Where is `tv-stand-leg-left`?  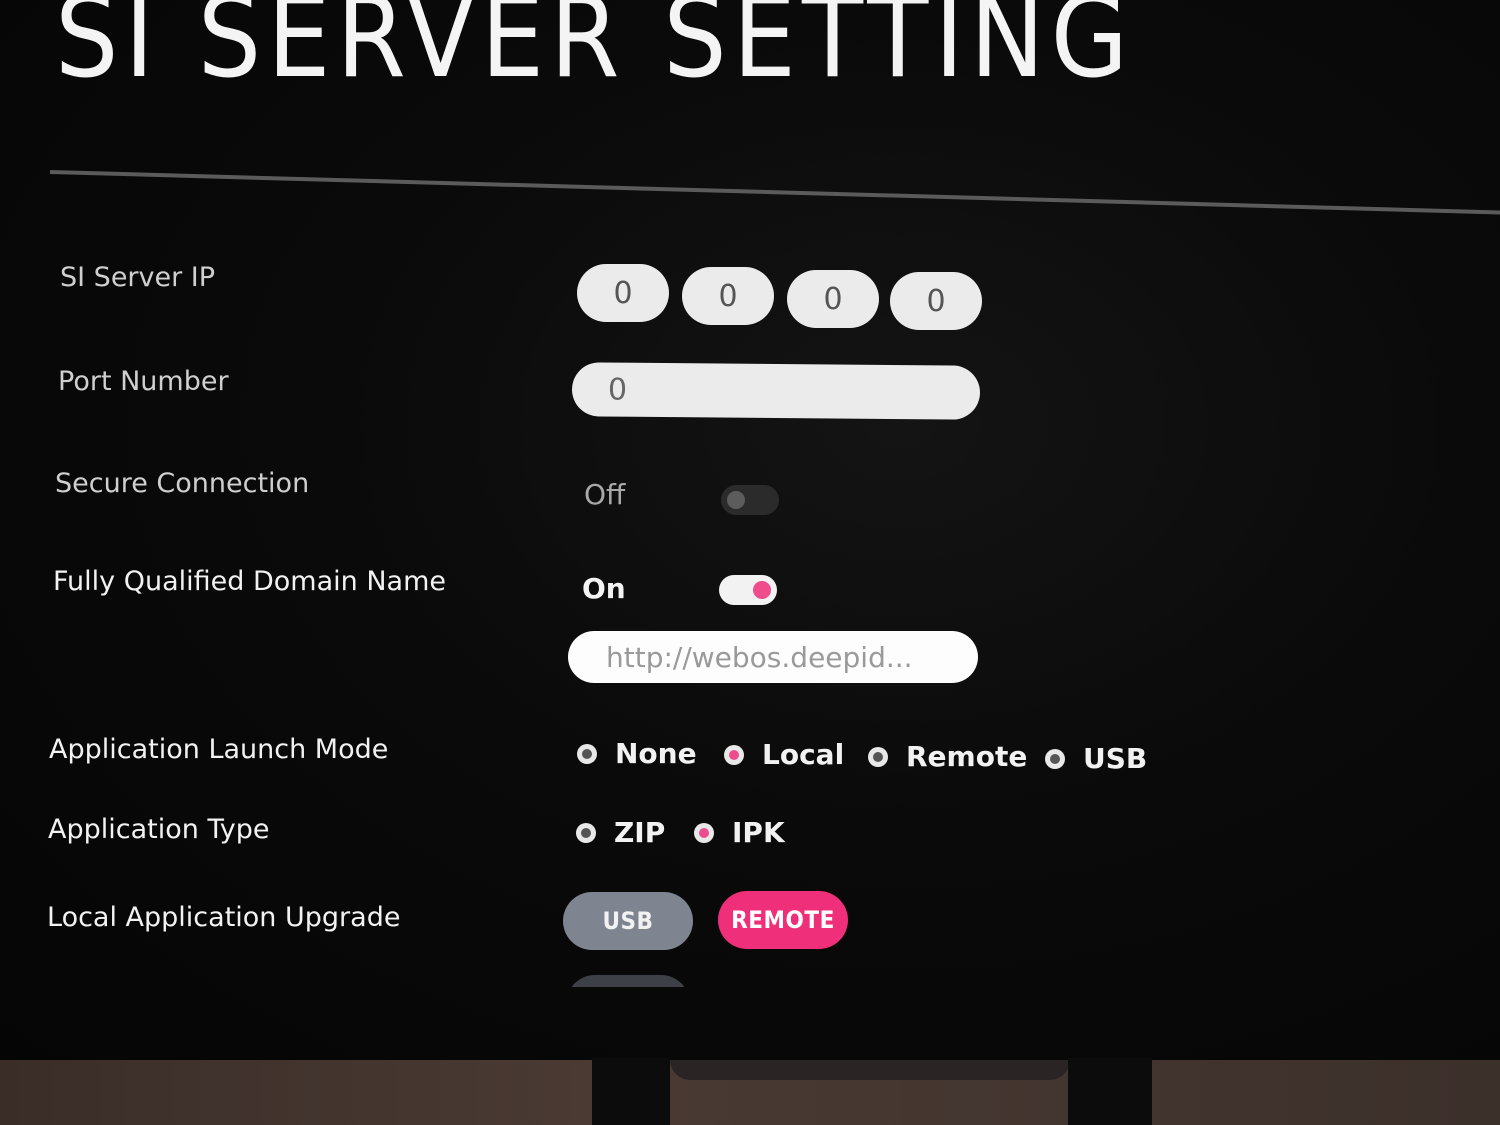
tv-stand-leg-left is located at coordinates (631, 1091).